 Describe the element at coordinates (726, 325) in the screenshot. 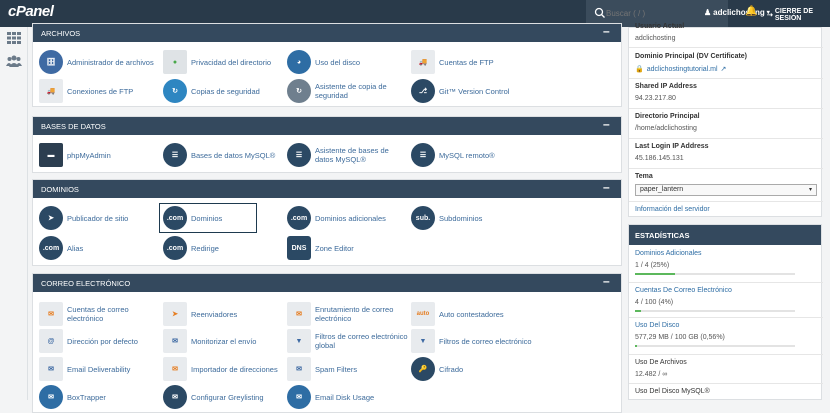

I see `stat-label: Uso Del Disco` at that location.